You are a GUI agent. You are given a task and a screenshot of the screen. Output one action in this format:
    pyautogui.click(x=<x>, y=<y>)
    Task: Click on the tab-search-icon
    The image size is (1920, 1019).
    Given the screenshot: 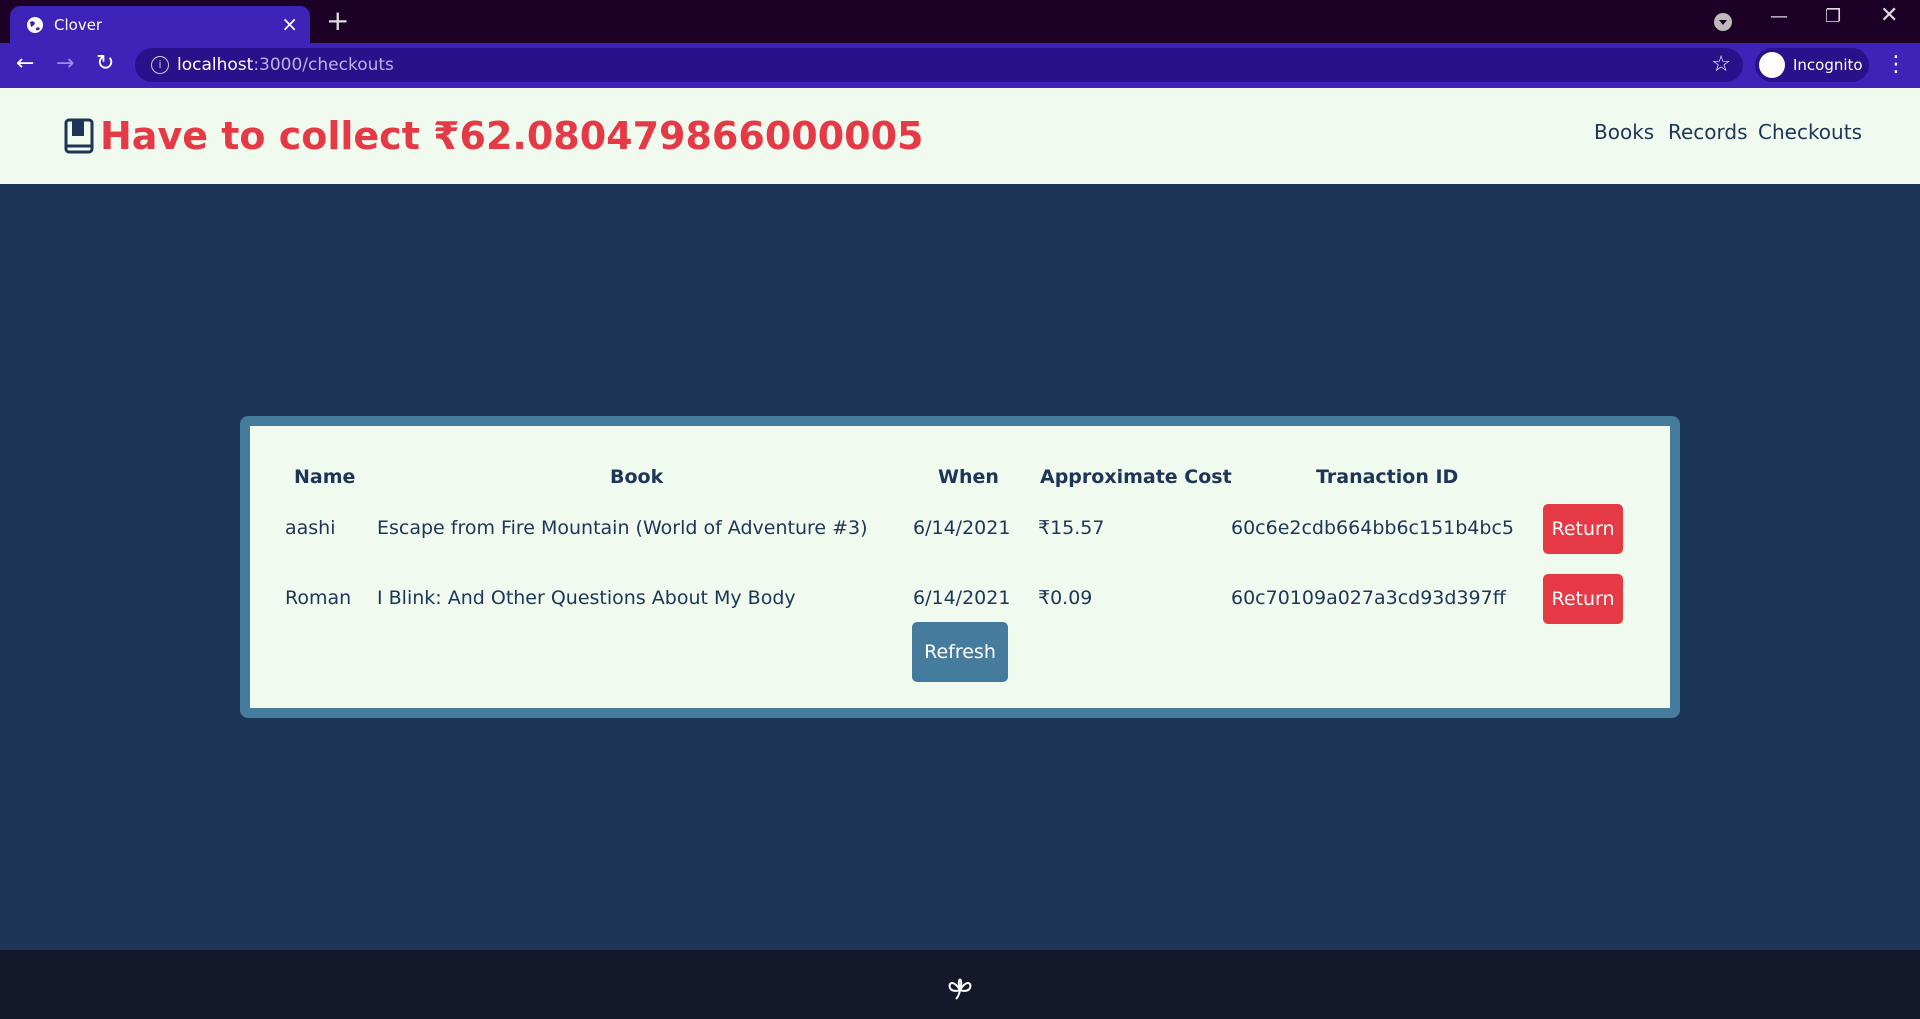 What is the action you would take?
    pyautogui.click(x=1723, y=22)
    